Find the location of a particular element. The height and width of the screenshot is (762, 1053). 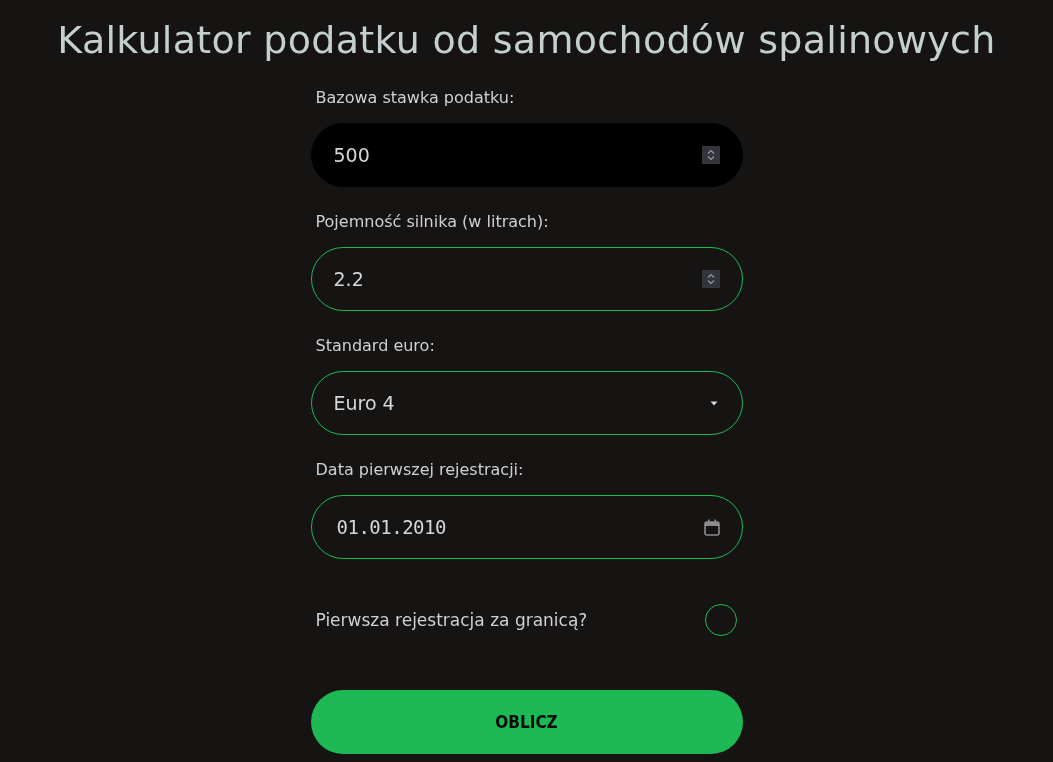

calendar-icon is located at coordinates (711, 527).